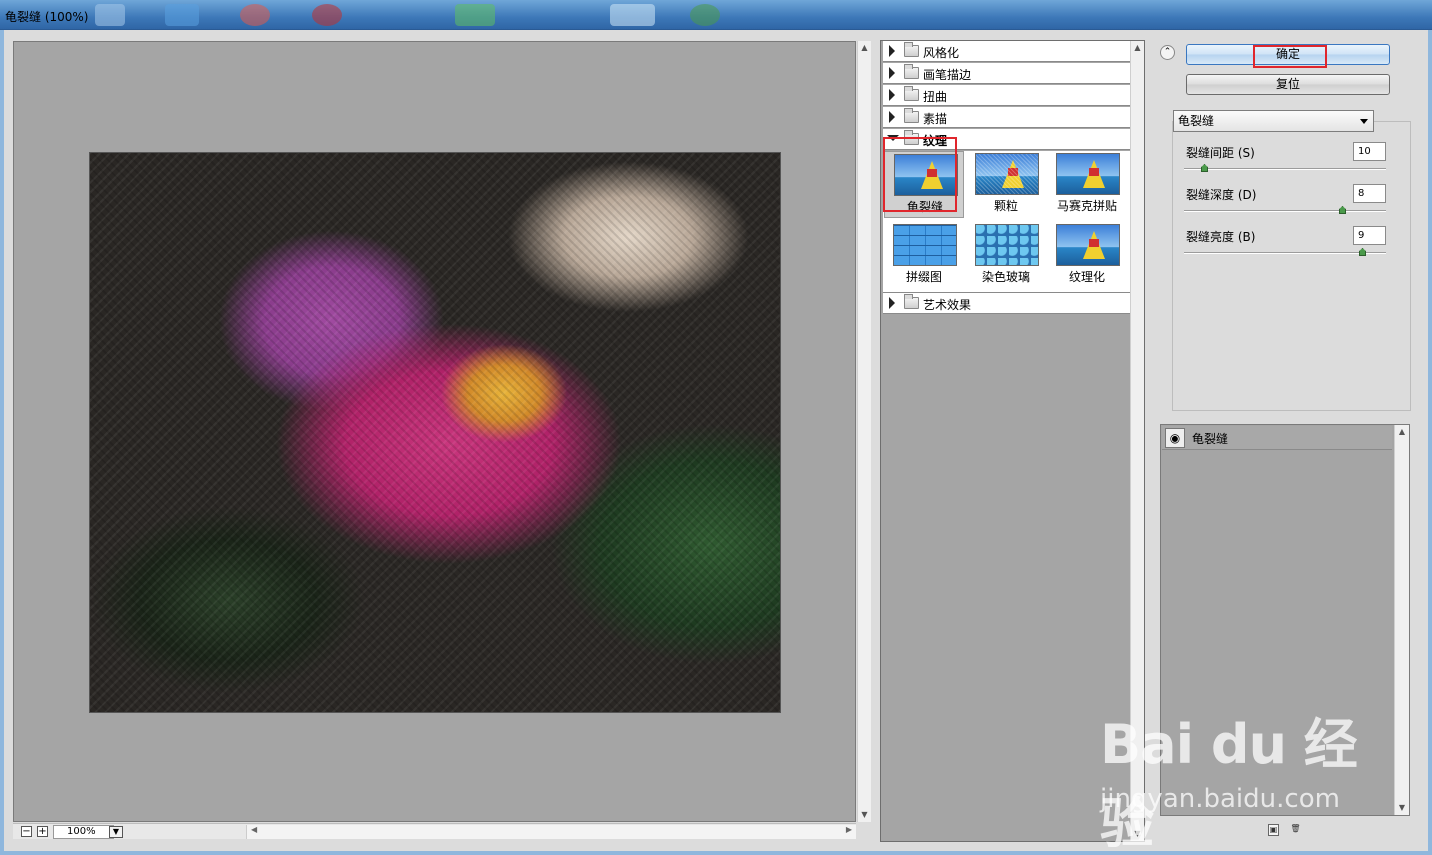 The height and width of the screenshot is (855, 1432). I want to click on scroll-down-arrow-icon: ▼, so click(864, 815).